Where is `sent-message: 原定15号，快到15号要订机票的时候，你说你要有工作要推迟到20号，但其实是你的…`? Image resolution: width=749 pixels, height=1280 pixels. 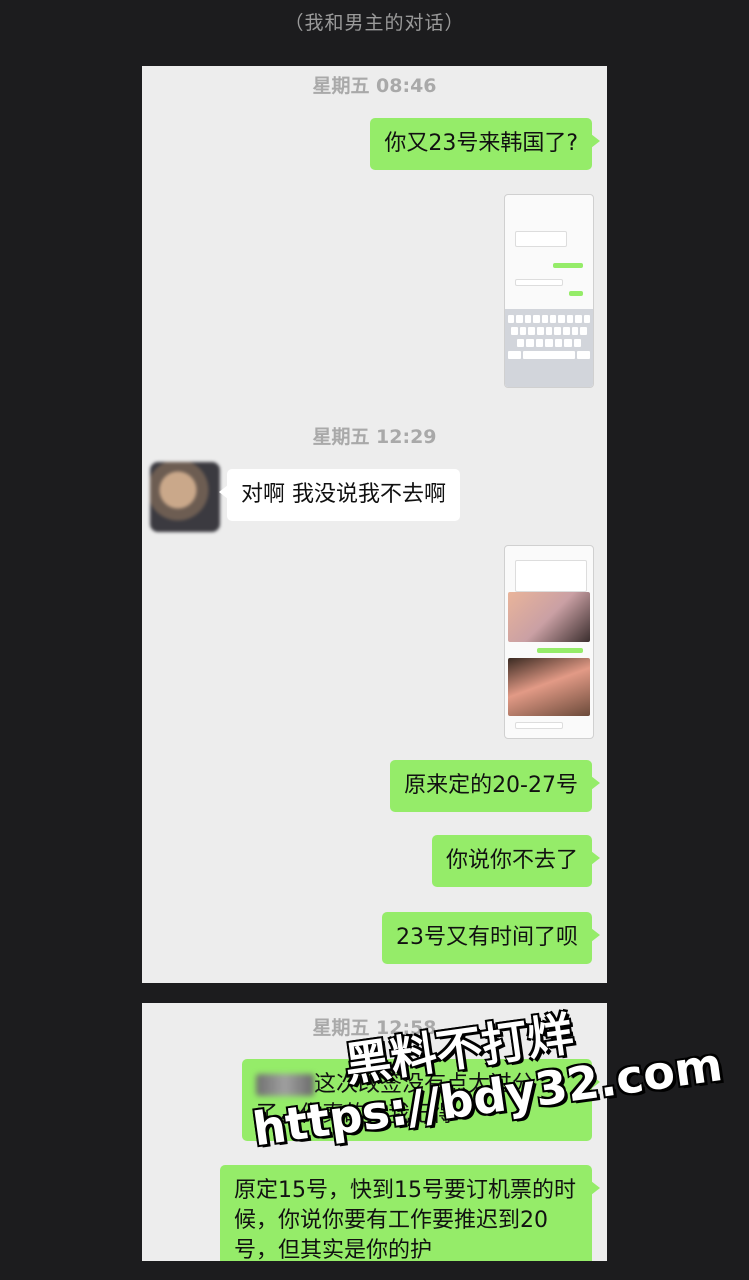 sent-message: 原定15号，快到15号要订机票的时候，你说你要有工作要推迟到20号，但其实是你的… is located at coordinates (410, 1213).